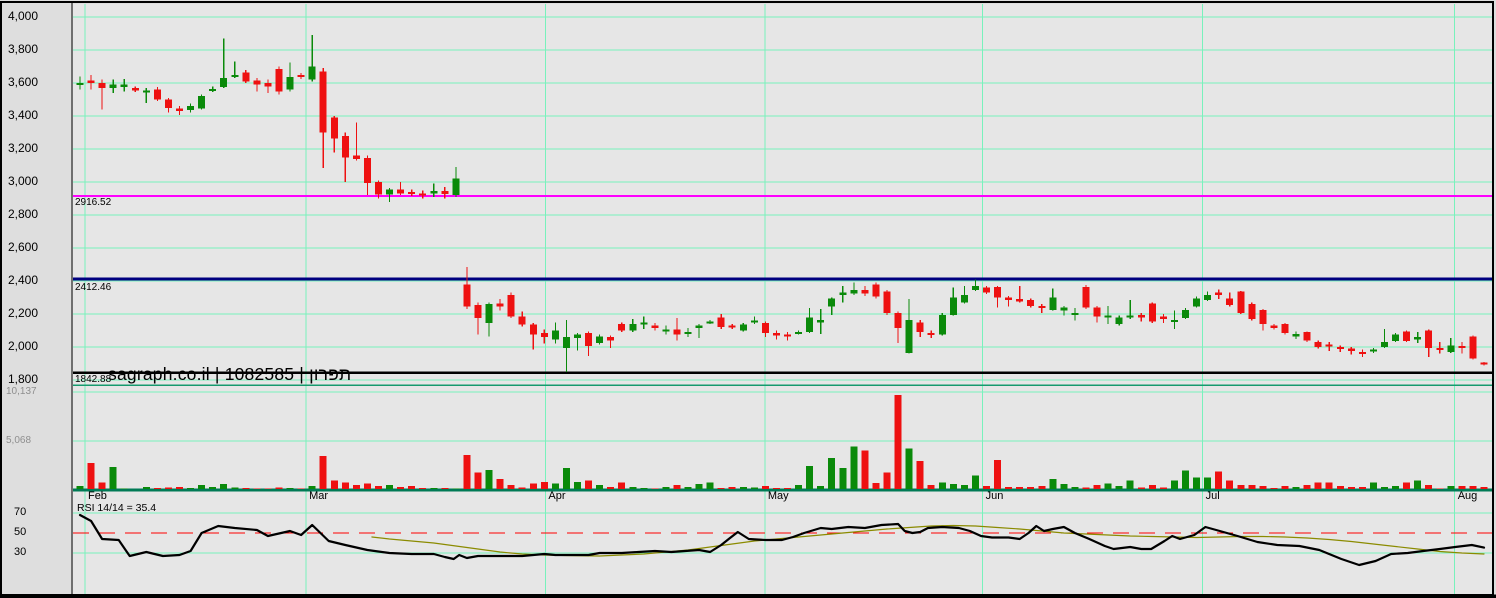 Image resolution: width=1496 pixels, height=598 pixels. Describe the element at coordinates (23, 16) in the screenshot. I see `price-axis-label-0: 4,000` at that location.